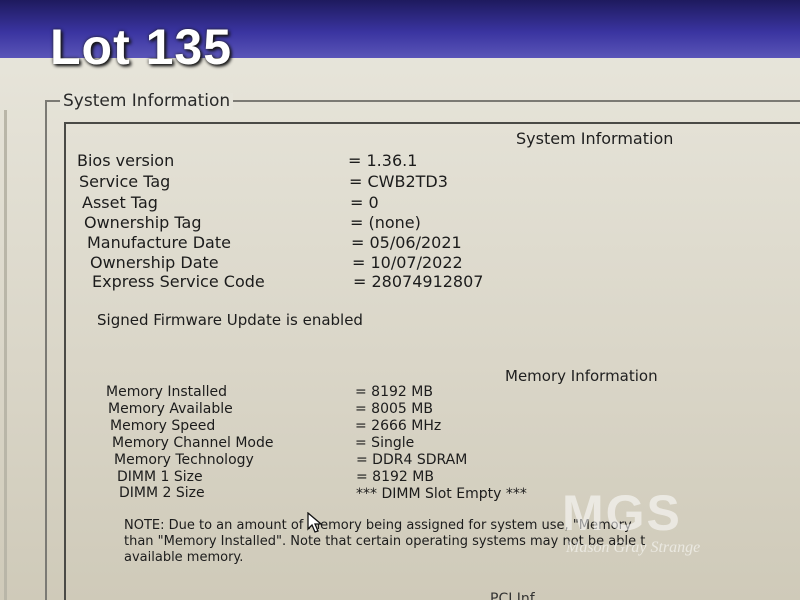  Describe the element at coordinates (385, 222) in the screenshot. I see `ownership-tag-value: = (none)` at that location.